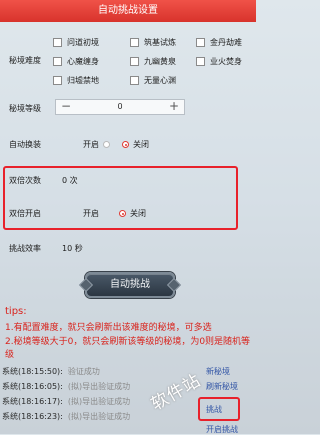 The width and height of the screenshot is (320, 435). I want to click on difficulty-option-2: 筑基试炼, so click(153, 42).